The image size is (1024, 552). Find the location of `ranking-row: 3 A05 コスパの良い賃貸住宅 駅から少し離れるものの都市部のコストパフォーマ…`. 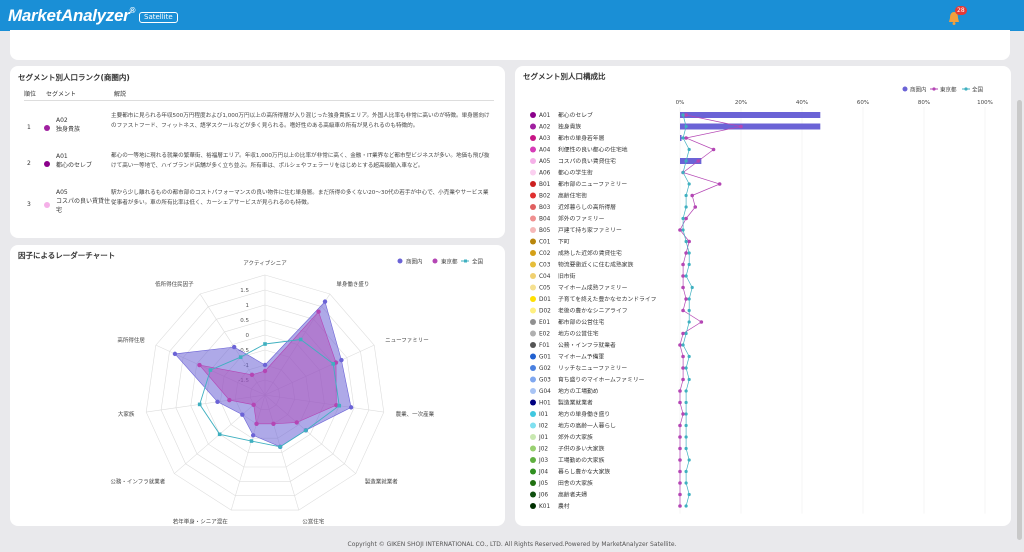

ranking-row: 3 A05 コスパの良い賃貸住宅 駅から少し離れるものの都市部のコストパフォーマ… is located at coordinates (259, 204).